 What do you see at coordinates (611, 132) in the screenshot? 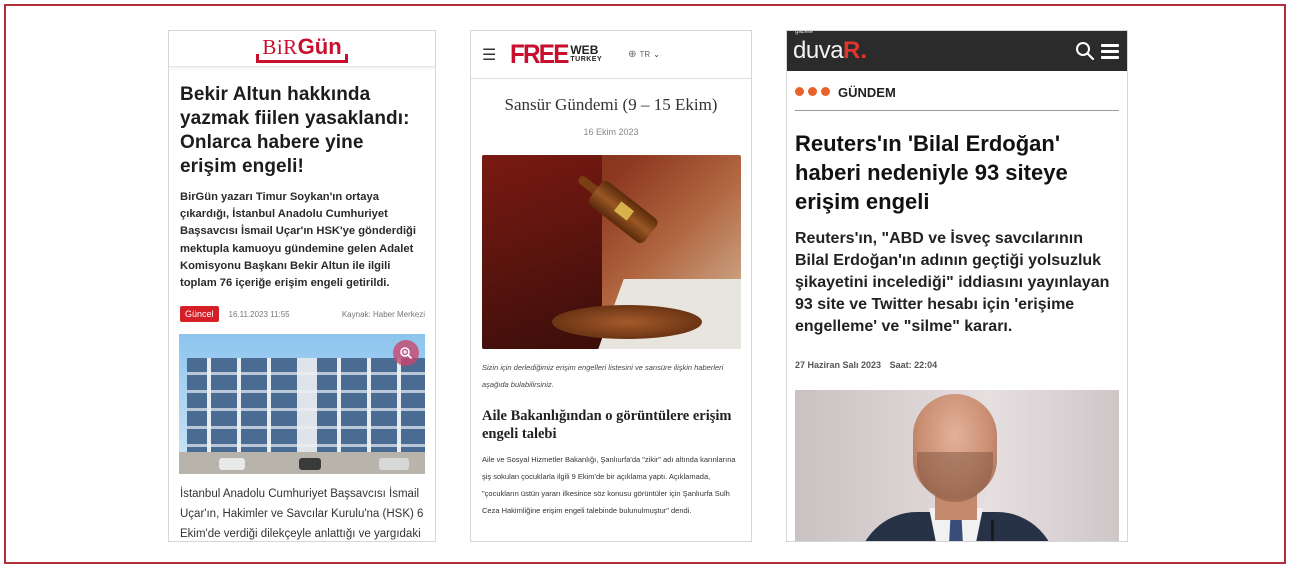
I see `freeweb-date: 16 Ekim 2023` at bounding box center [611, 132].